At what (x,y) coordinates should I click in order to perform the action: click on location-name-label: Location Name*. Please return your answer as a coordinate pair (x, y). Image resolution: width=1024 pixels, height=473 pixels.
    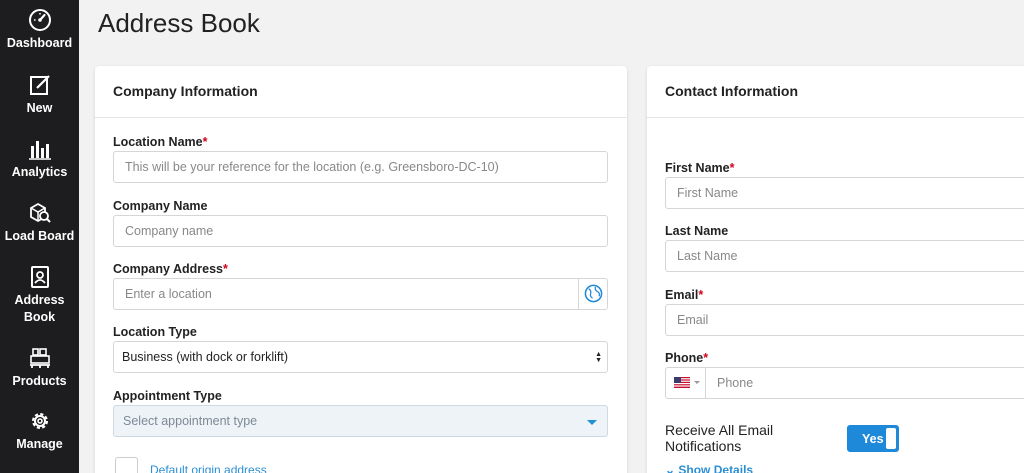
    Looking at the image, I should click on (160, 142).